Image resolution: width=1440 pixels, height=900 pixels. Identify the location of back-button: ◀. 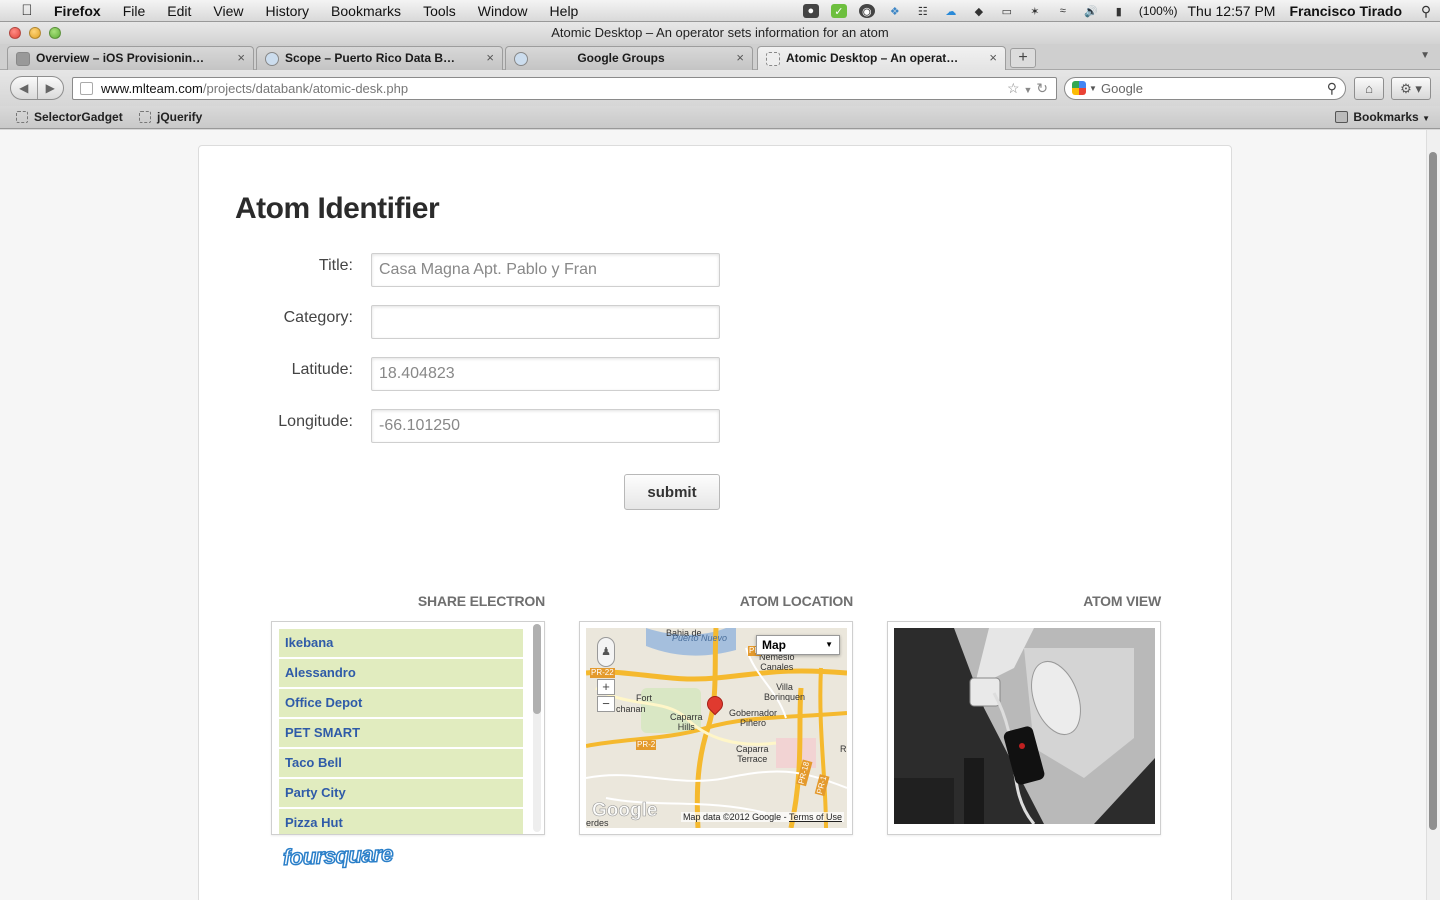
(24, 88).